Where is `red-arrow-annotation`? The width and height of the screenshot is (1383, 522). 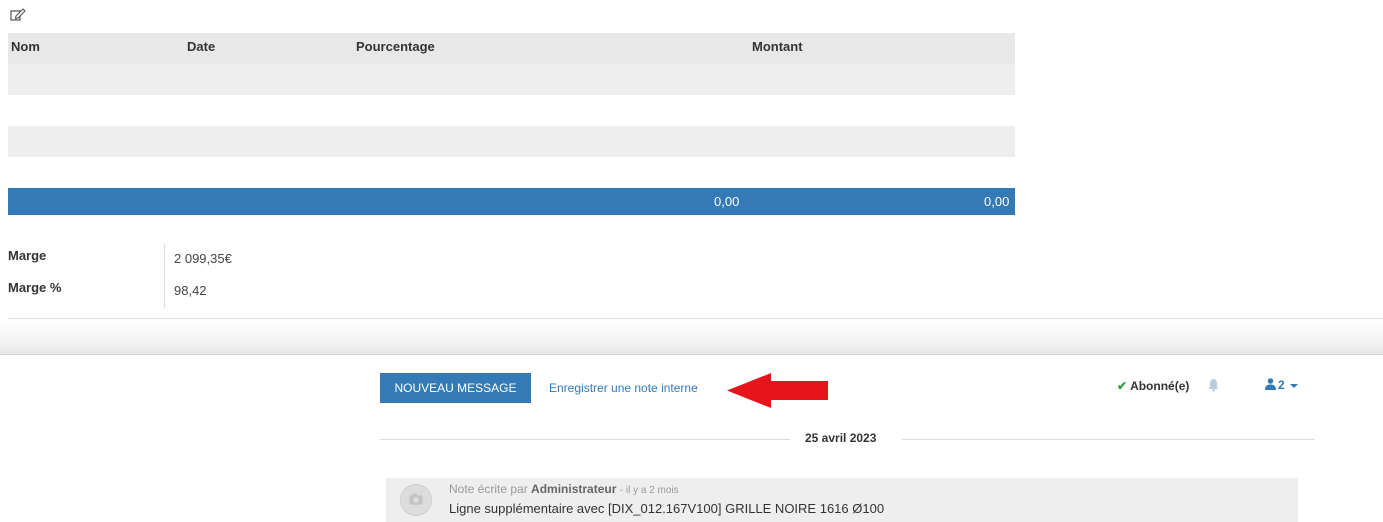
red-arrow-annotation is located at coordinates (777, 390).